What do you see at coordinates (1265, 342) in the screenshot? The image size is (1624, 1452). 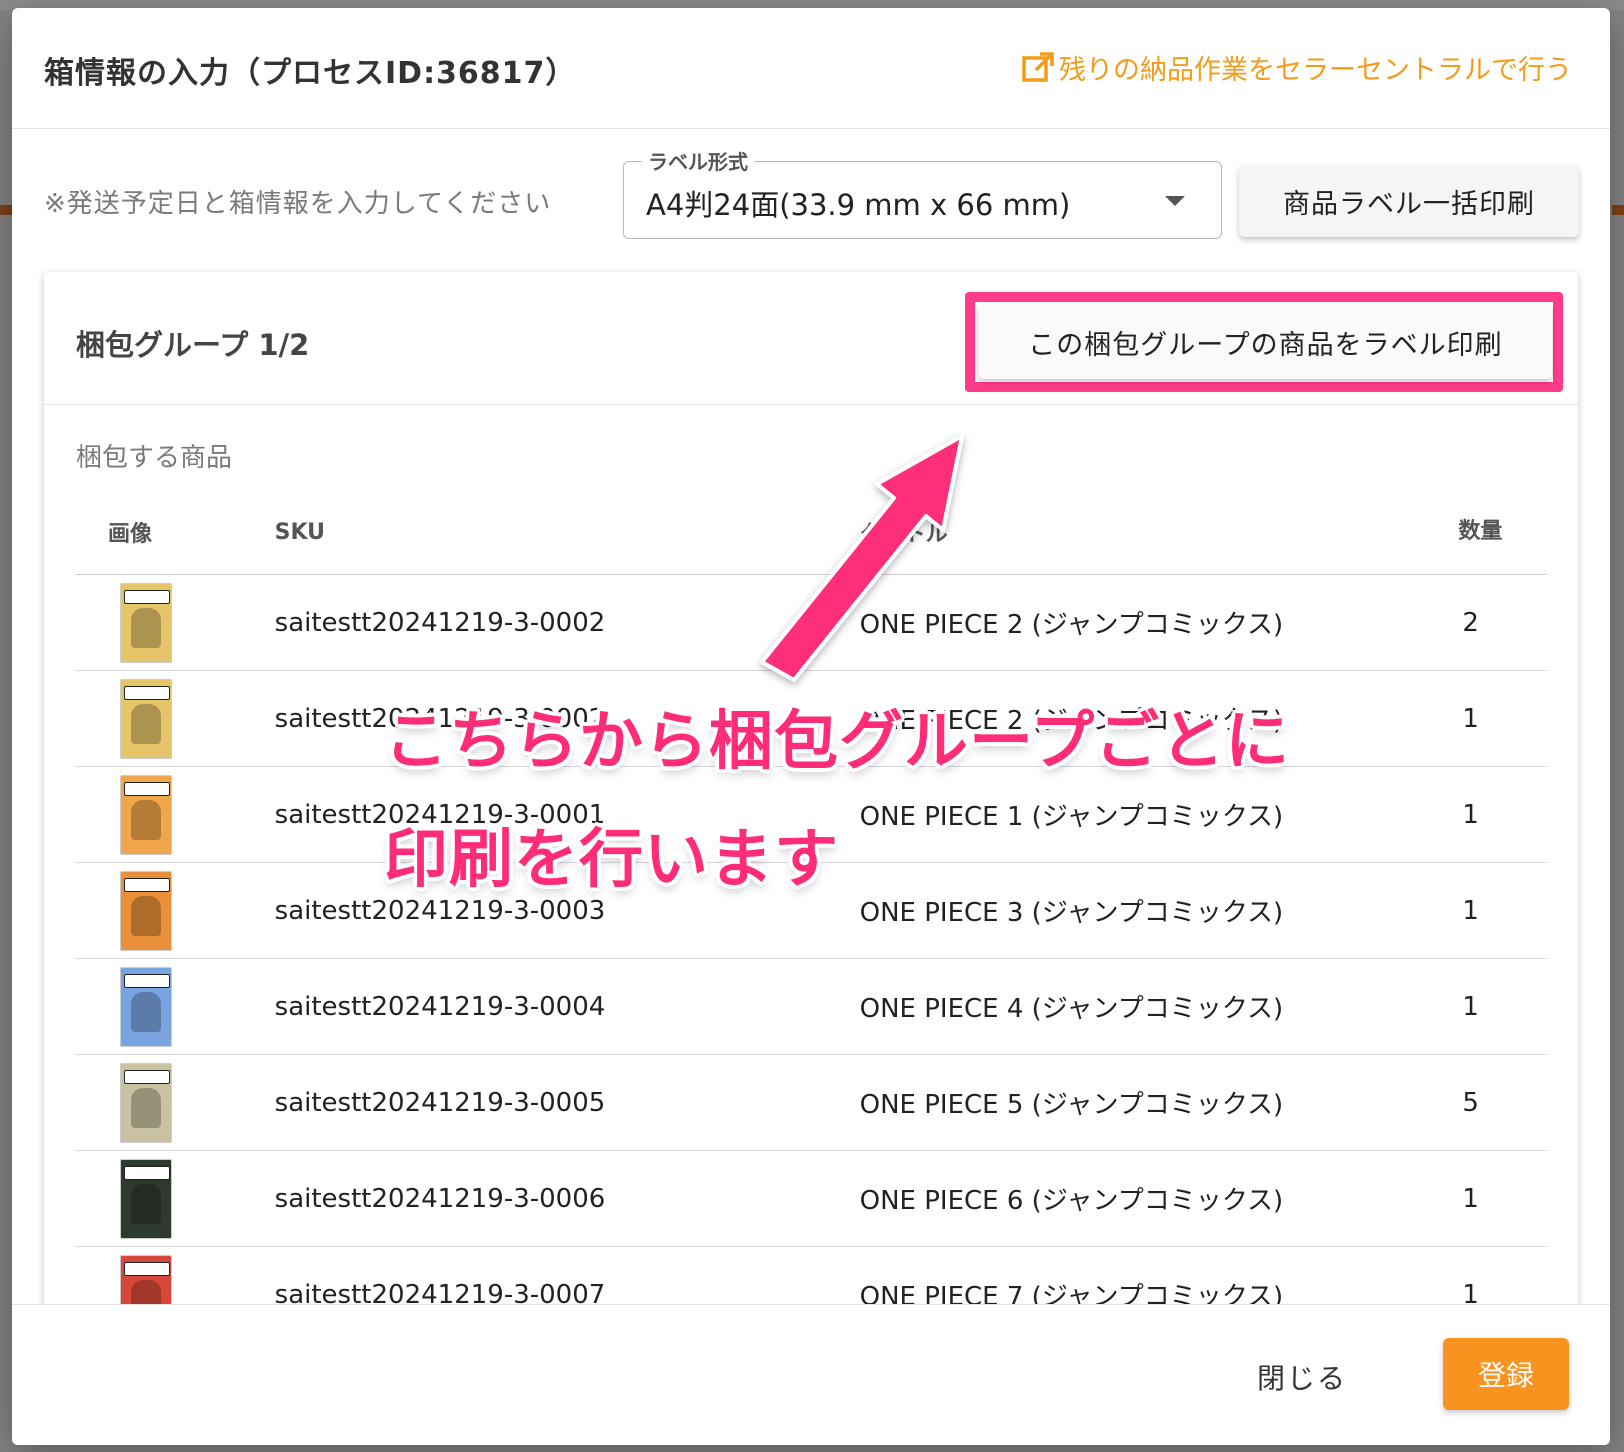 I see `print-group-labels-button: この梱包グループの商品をラベル印刷` at bounding box center [1265, 342].